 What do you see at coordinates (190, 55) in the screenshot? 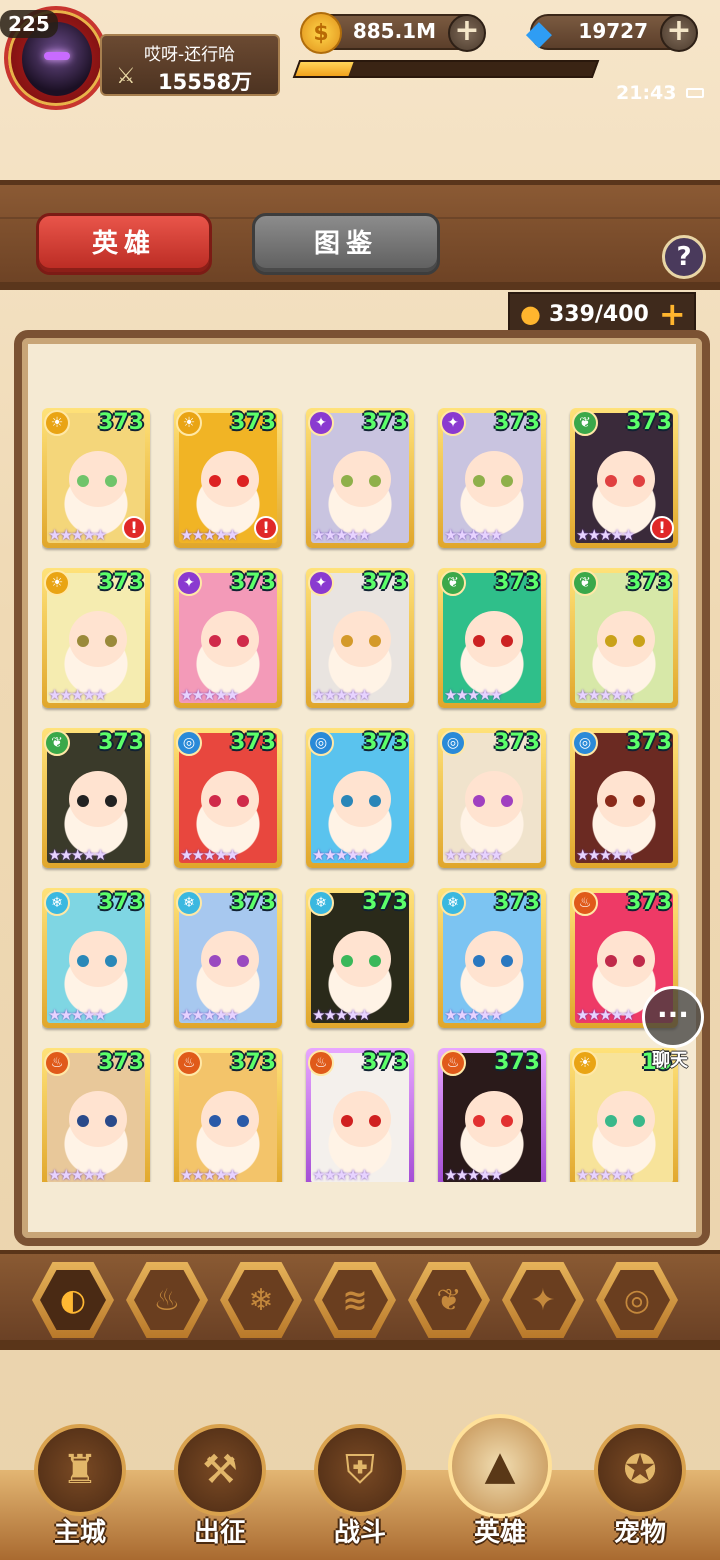
I see `player-name: 哎呀-还行哈` at bounding box center [190, 55].